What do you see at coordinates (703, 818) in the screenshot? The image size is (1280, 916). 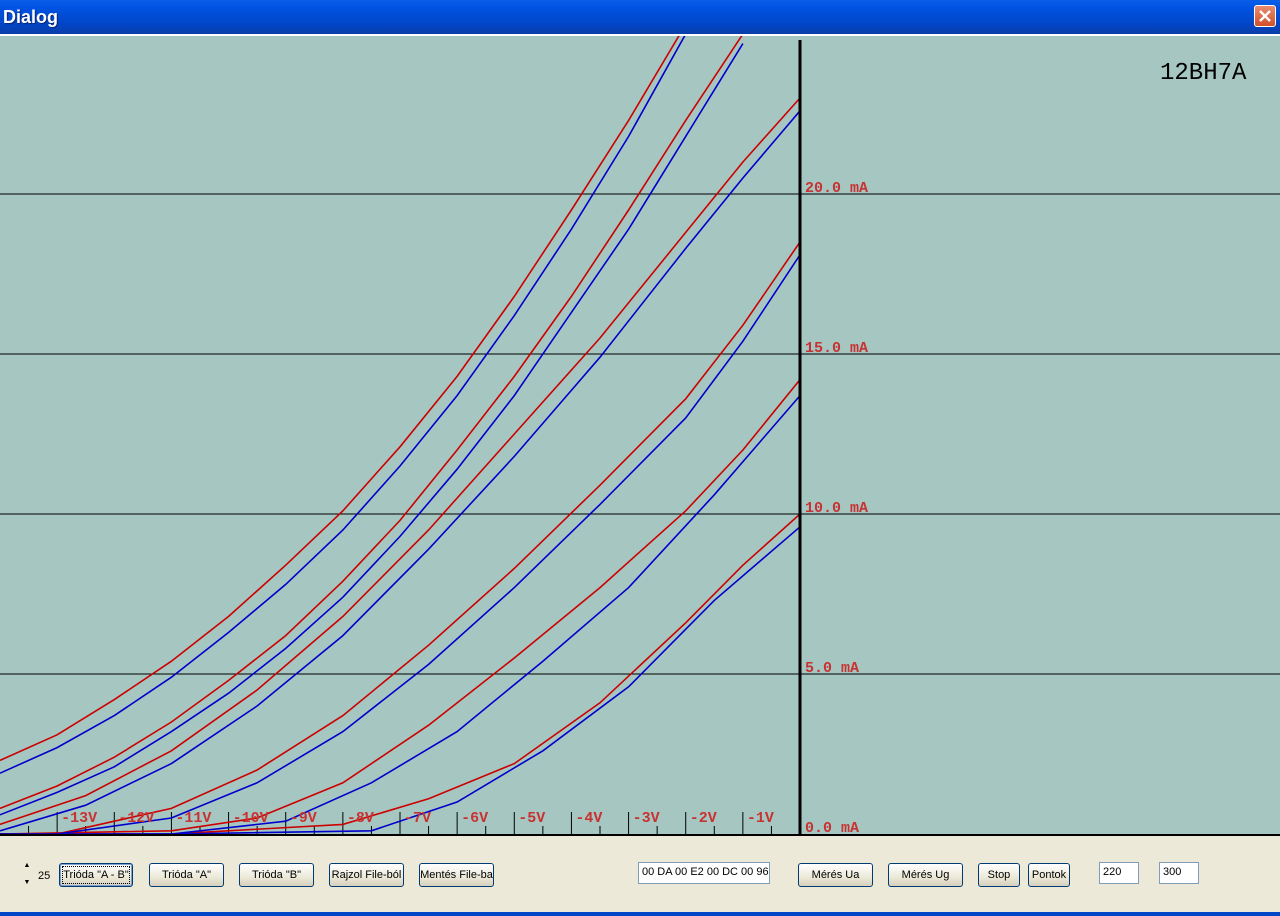 I see `x-tick-label: -2V` at bounding box center [703, 818].